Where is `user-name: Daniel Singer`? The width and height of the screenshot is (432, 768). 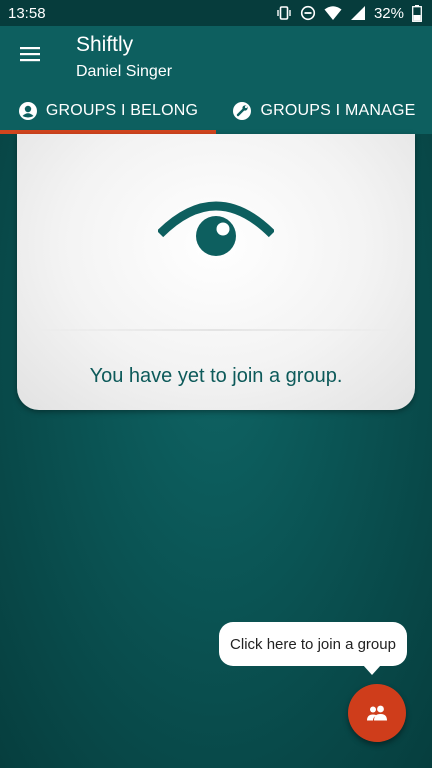
user-name: Daniel Singer is located at coordinates (124, 71).